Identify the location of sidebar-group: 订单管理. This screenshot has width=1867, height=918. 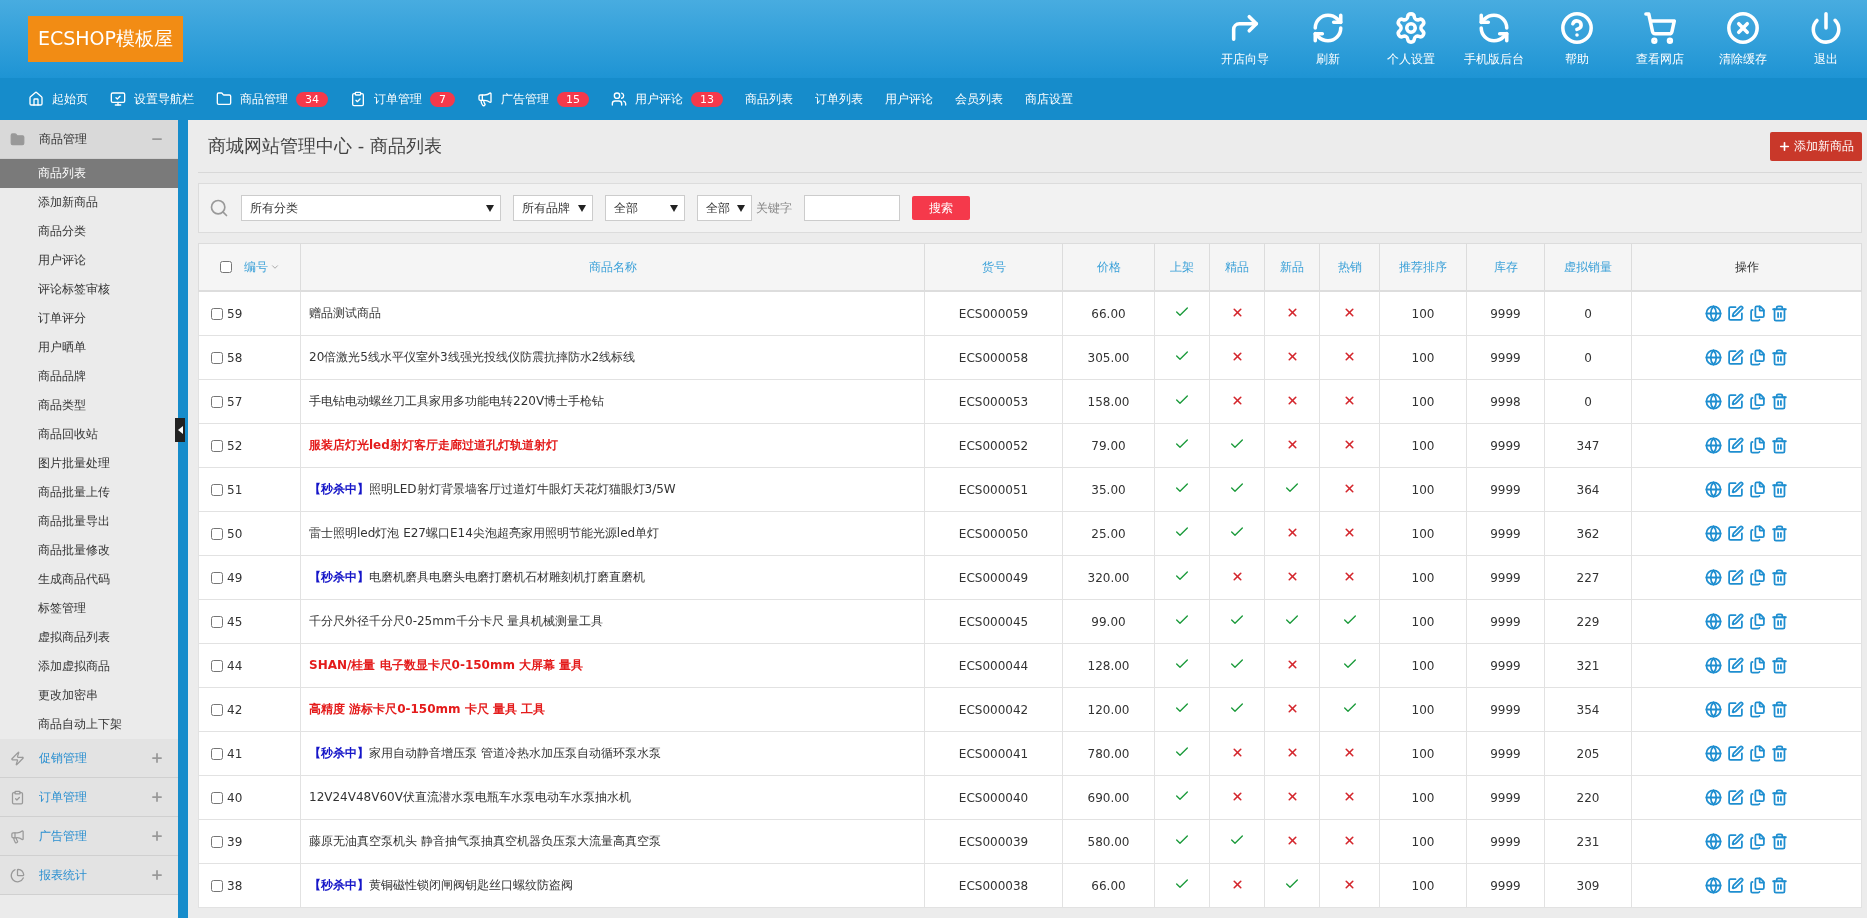
(89, 797).